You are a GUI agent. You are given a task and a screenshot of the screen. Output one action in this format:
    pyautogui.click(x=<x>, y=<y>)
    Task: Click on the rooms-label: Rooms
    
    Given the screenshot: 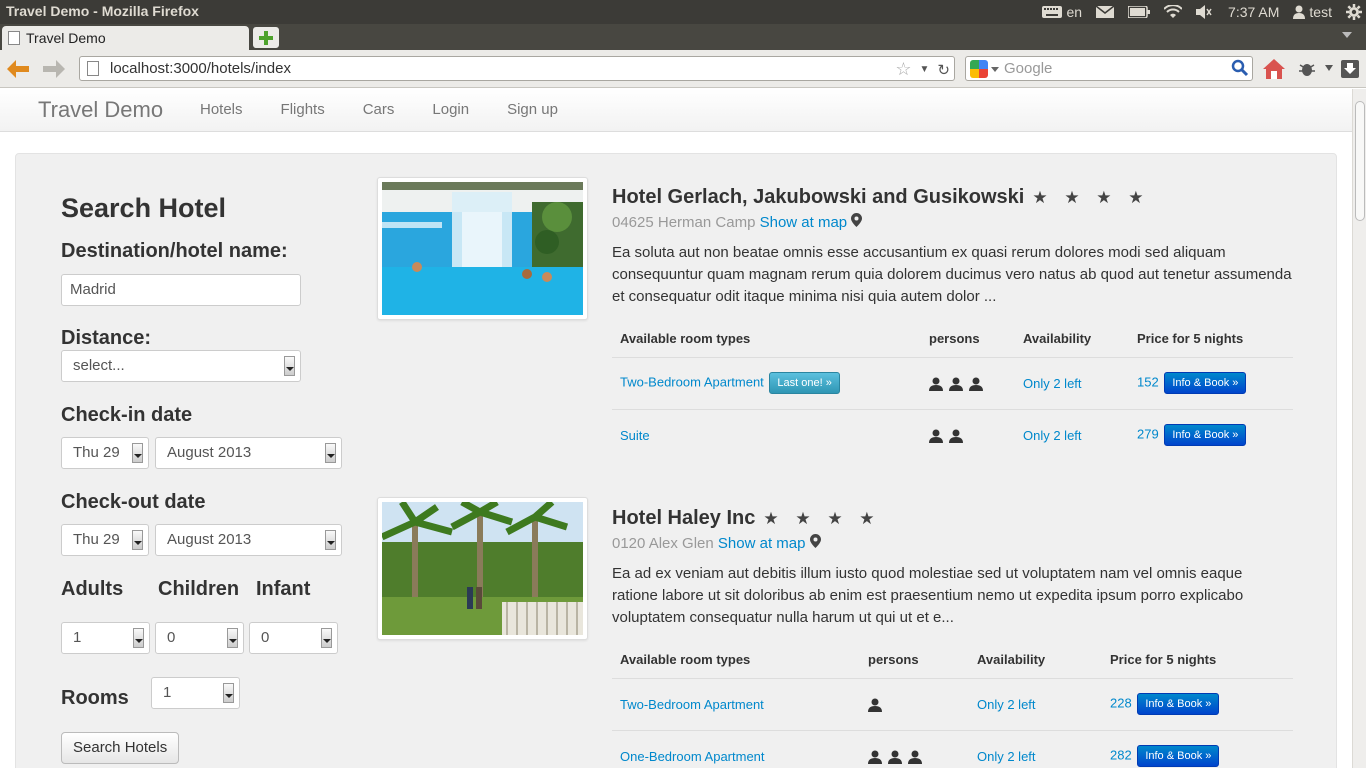 What is the action you would take?
    pyautogui.click(x=95, y=698)
    